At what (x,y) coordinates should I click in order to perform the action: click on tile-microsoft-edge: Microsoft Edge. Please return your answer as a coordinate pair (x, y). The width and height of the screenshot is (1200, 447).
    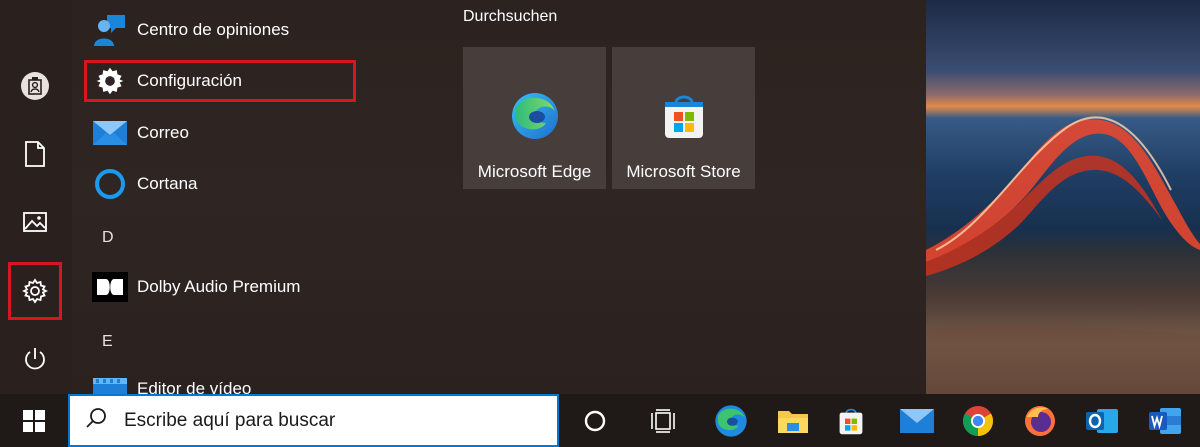
    Looking at the image, I should click on (534, 118).